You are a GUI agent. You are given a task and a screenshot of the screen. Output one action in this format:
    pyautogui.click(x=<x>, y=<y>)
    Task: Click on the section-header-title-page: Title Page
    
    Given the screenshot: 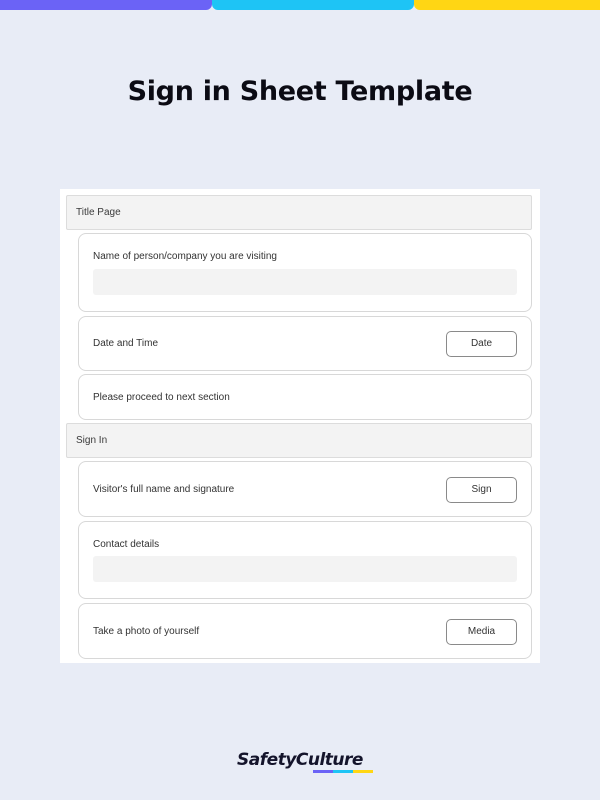 What is the action you would take?
    pyautogui.click(x=299, y=212)
    